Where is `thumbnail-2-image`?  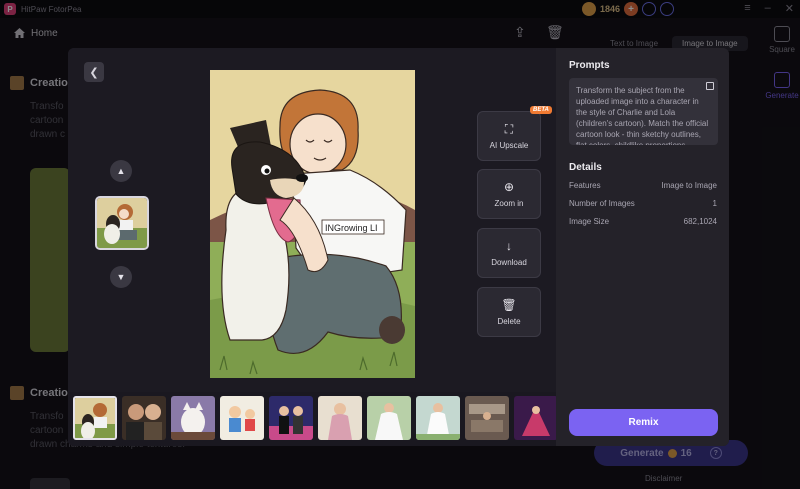
thumbnail-2-image is located at coordinates (144, 418).